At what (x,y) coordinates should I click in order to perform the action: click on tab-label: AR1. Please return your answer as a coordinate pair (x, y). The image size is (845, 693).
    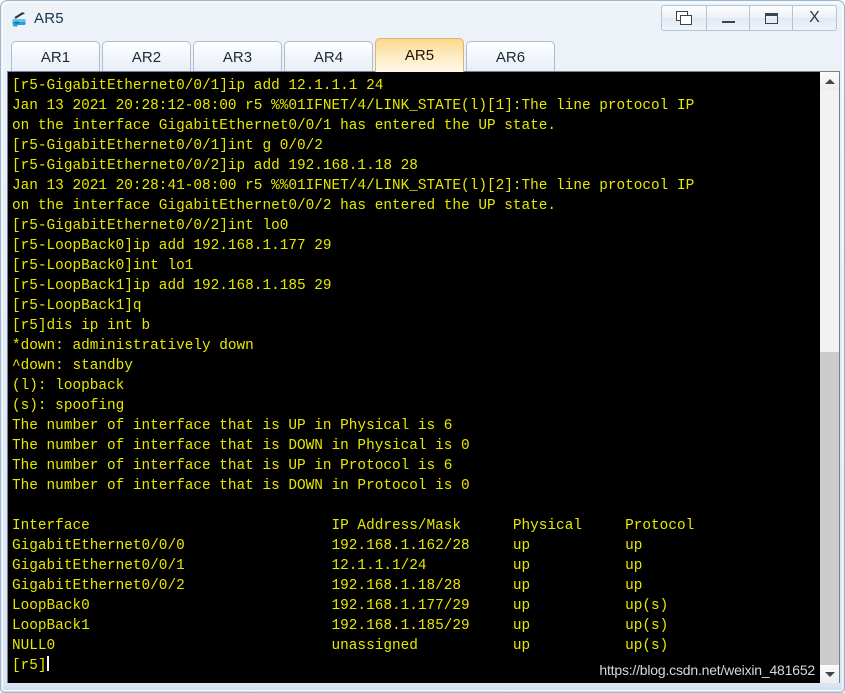
    Looking at the image, I should click on (55, 57).